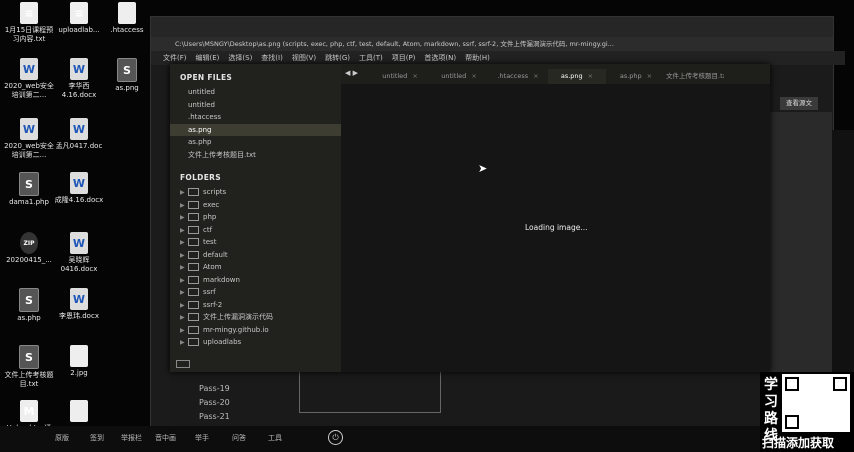  I want to click on tab-nav-arrows: ◀ ▶, so click(351, 73).